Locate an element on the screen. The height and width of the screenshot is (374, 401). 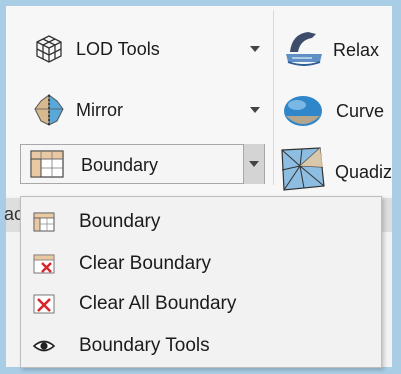
menu-item-label: Clear Boundary is located at coordinates (145, 263).